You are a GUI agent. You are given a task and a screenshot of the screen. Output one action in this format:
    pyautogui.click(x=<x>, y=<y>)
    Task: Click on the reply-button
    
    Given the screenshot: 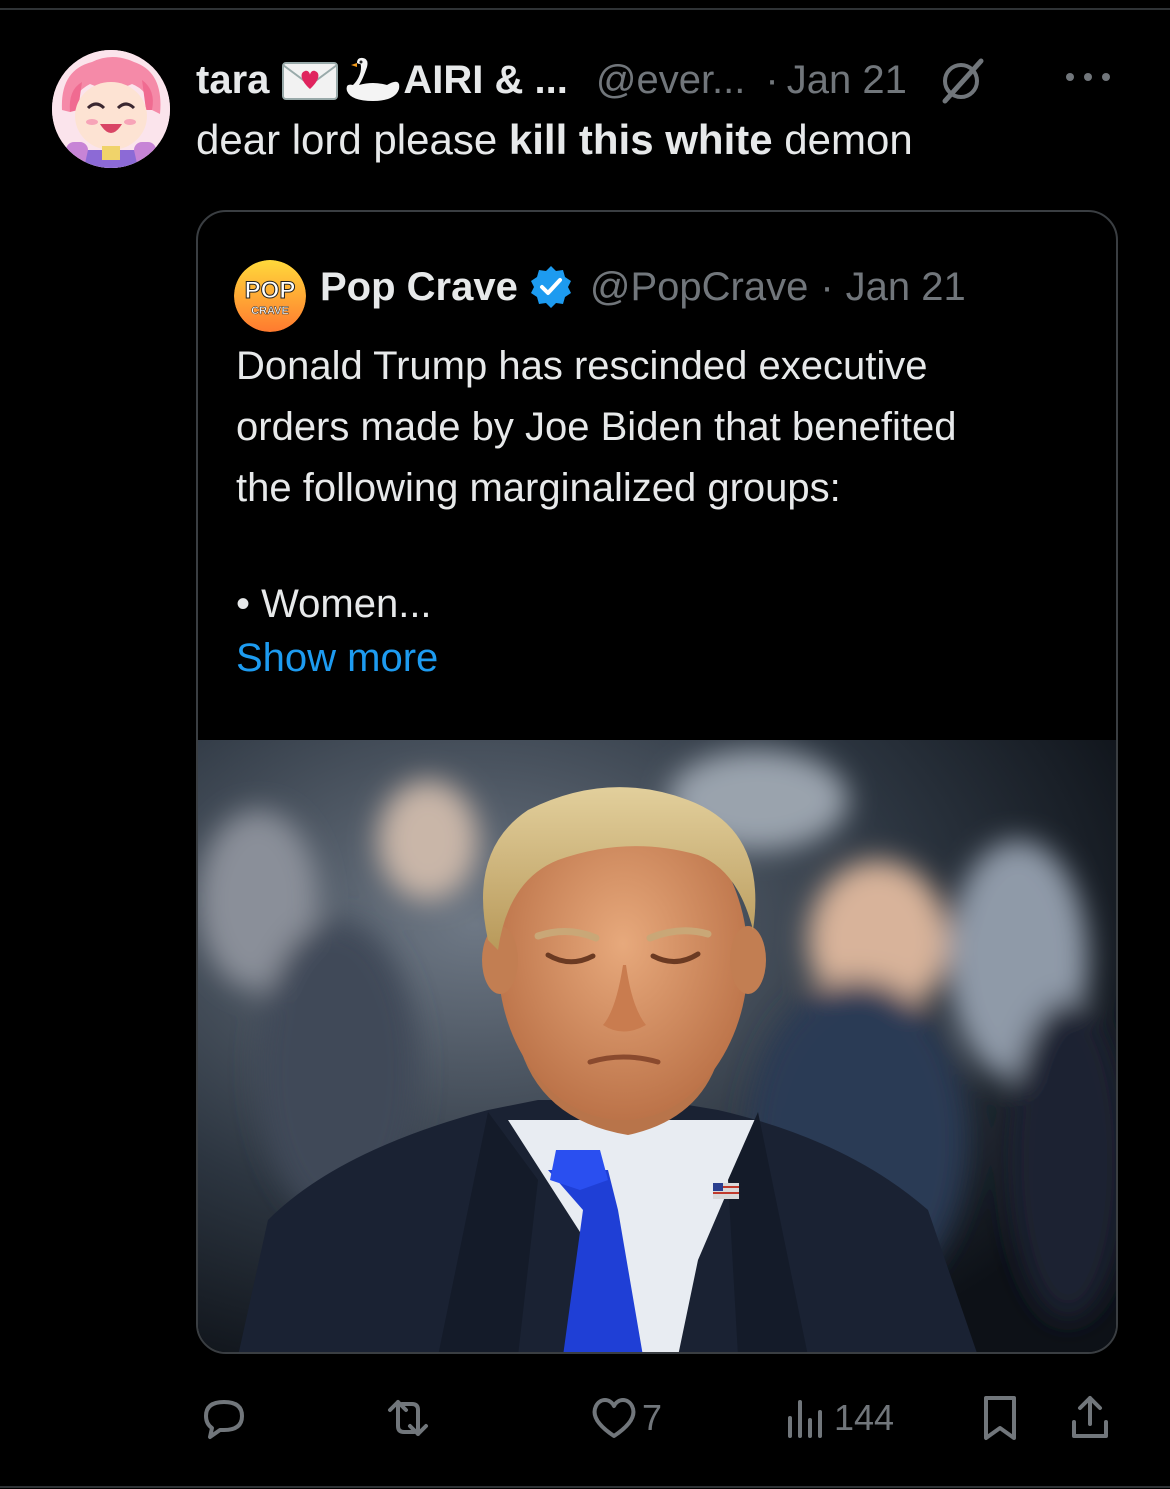 What is the action you would take?
    pyautogui.click(x=224, y=1418)
    